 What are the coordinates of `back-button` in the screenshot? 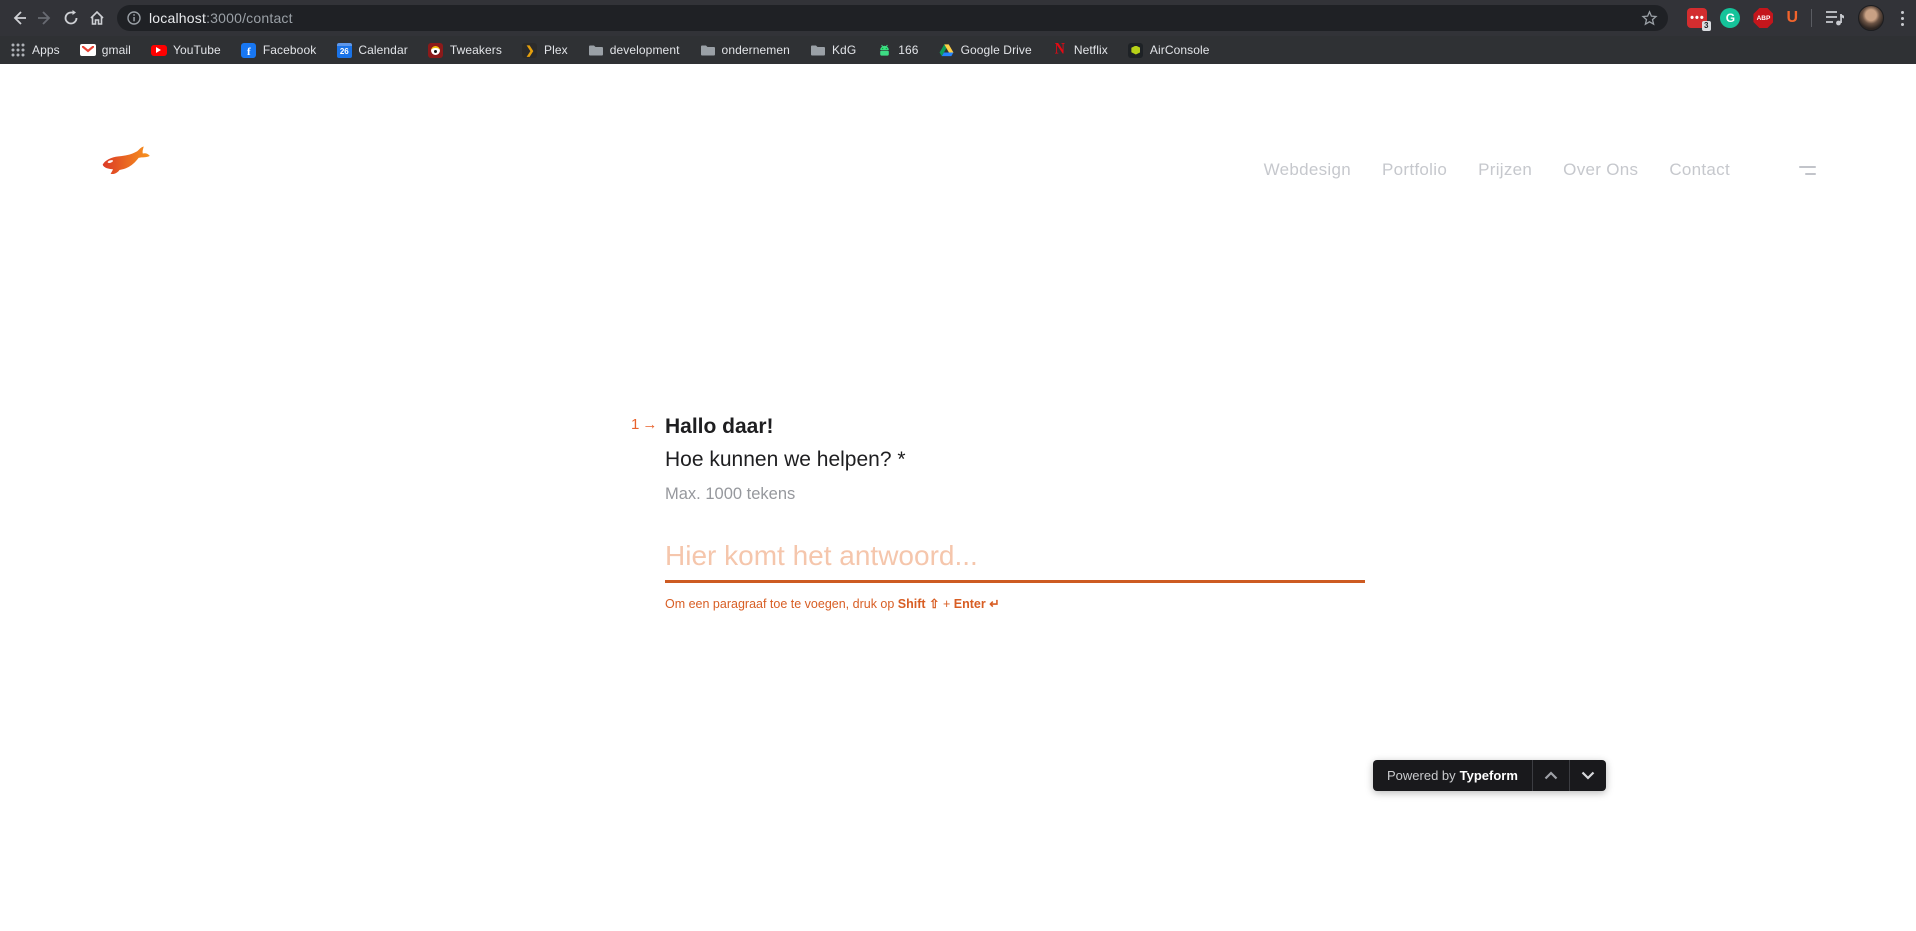 It's located at (19, 18).